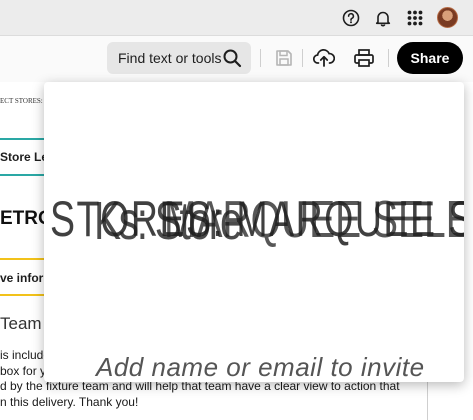  I want to click on find-text-or-tools-button: Find text or tools, so click(179, 58).